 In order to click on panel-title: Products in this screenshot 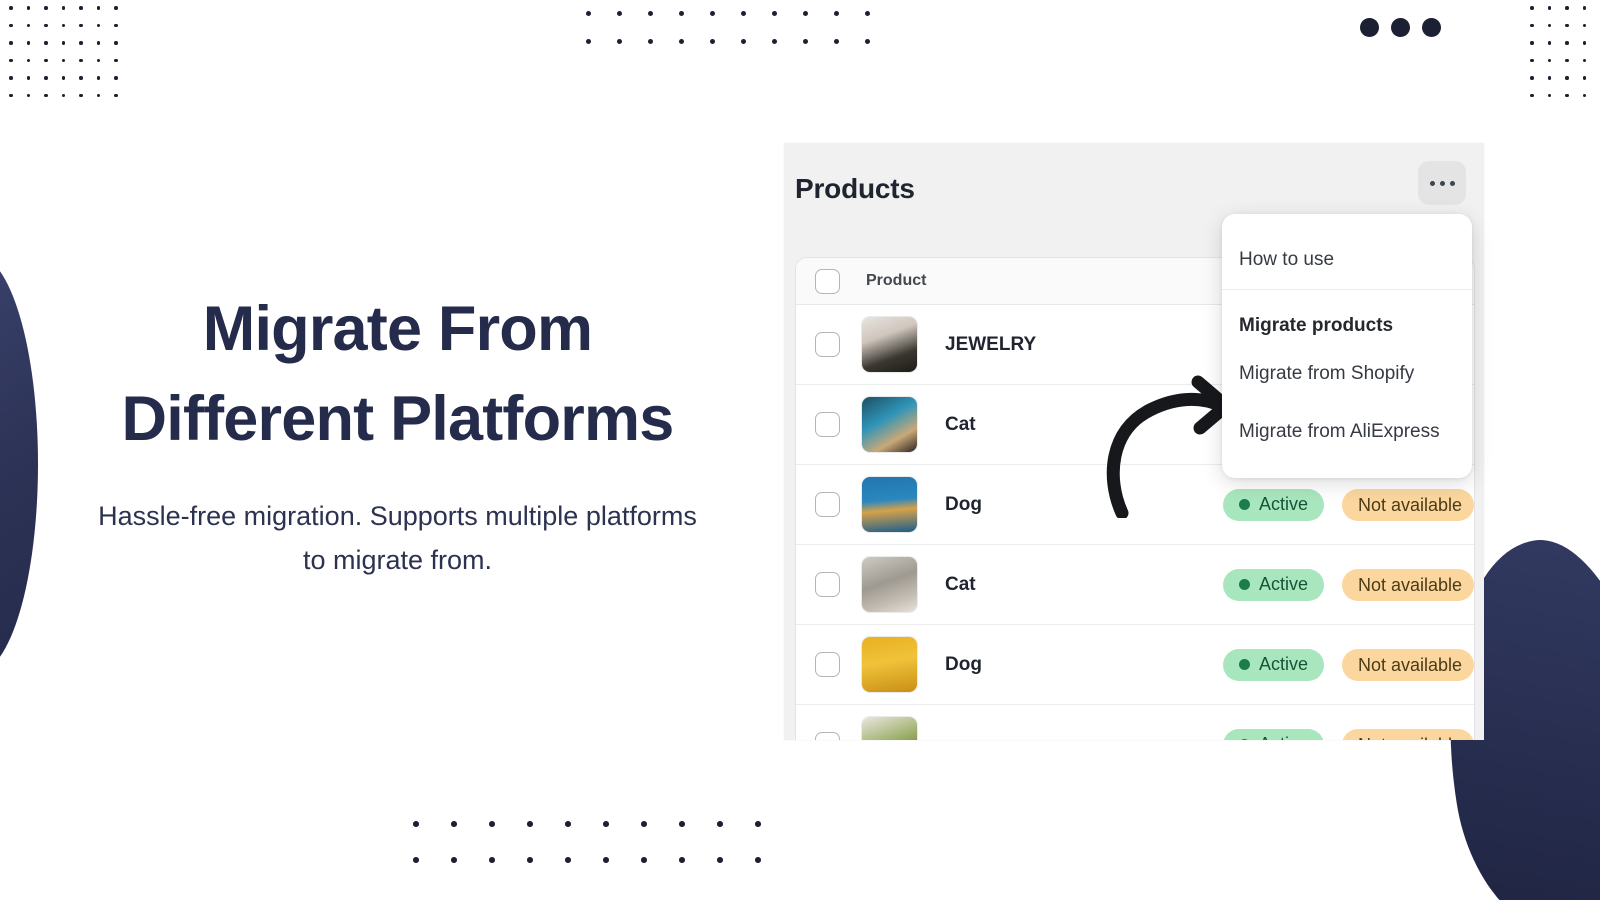, I will do `click(855, 188)`.